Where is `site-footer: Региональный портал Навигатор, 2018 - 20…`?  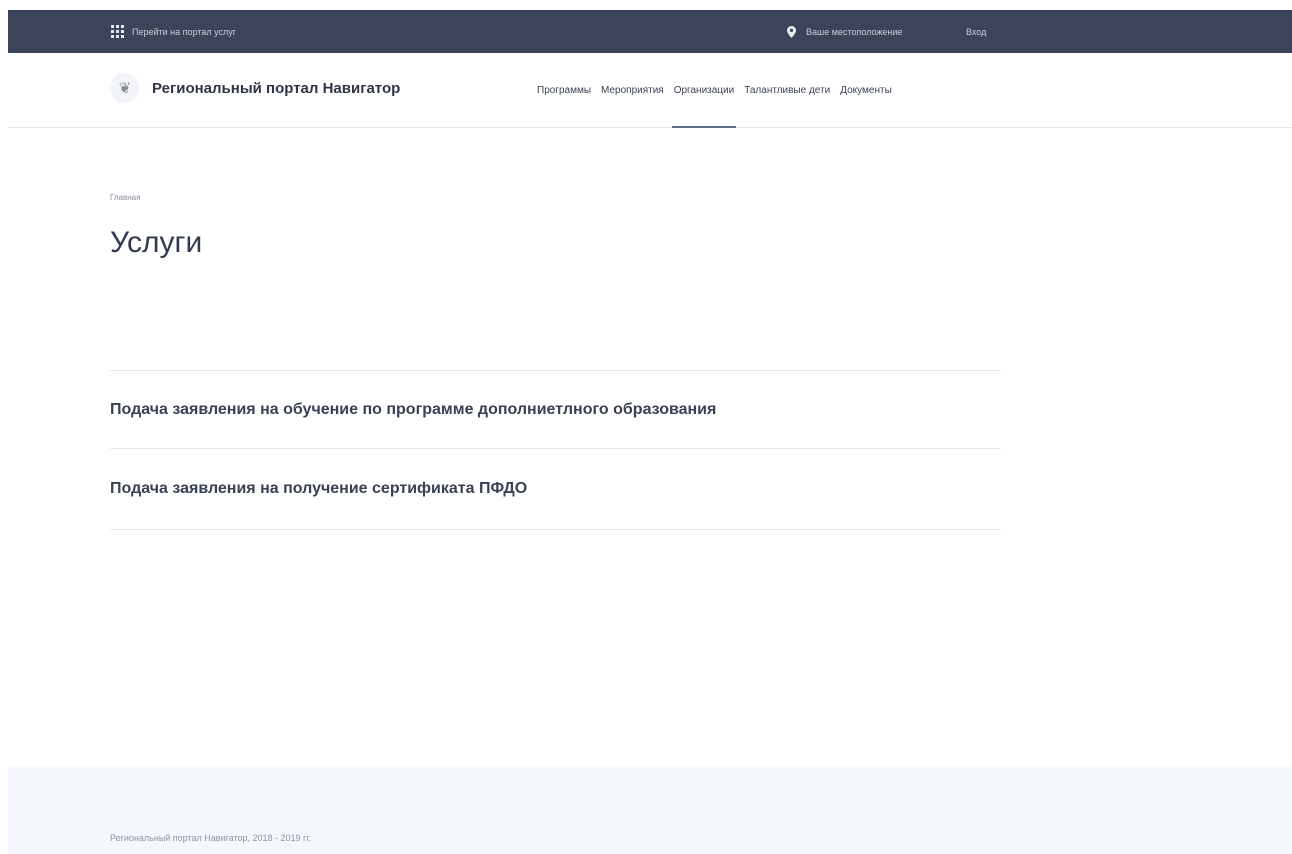 site-footer: Региональный портал Навигатор, 2018 - 20… is located at coordinates (650, 810).